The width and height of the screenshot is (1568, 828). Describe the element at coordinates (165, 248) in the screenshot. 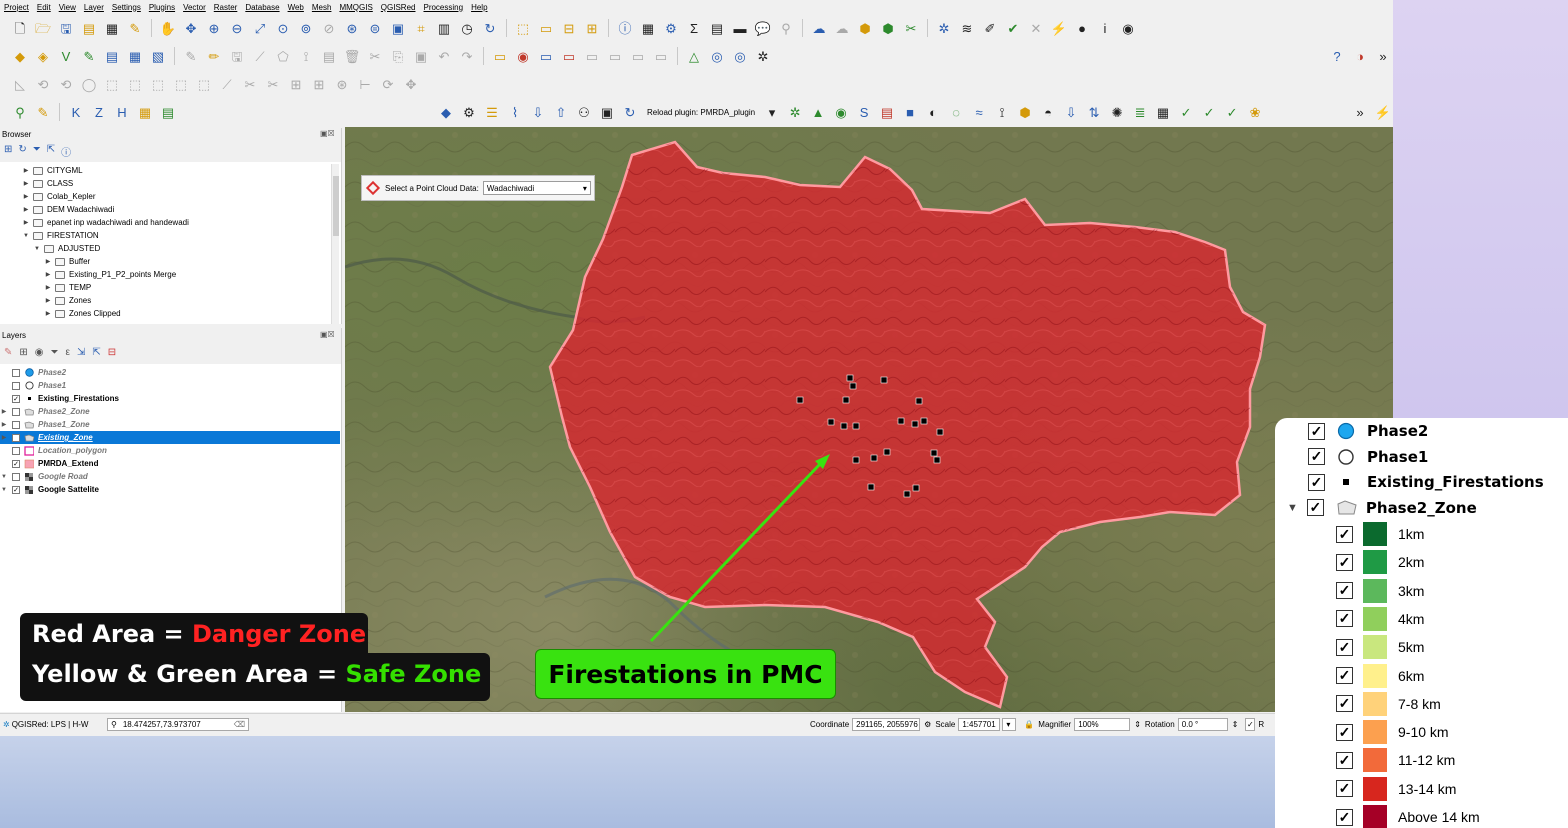

I see `browser-tree-item: ▼ ADJUSTED` at that location.